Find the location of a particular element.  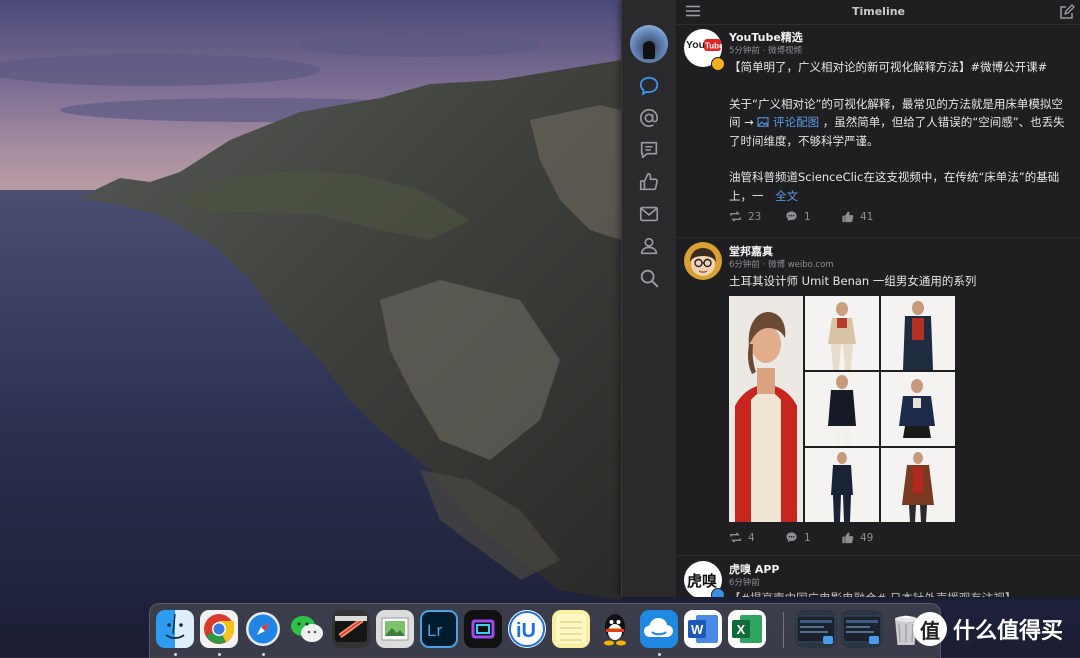

dock-separator is located at coordinates (783, 630).